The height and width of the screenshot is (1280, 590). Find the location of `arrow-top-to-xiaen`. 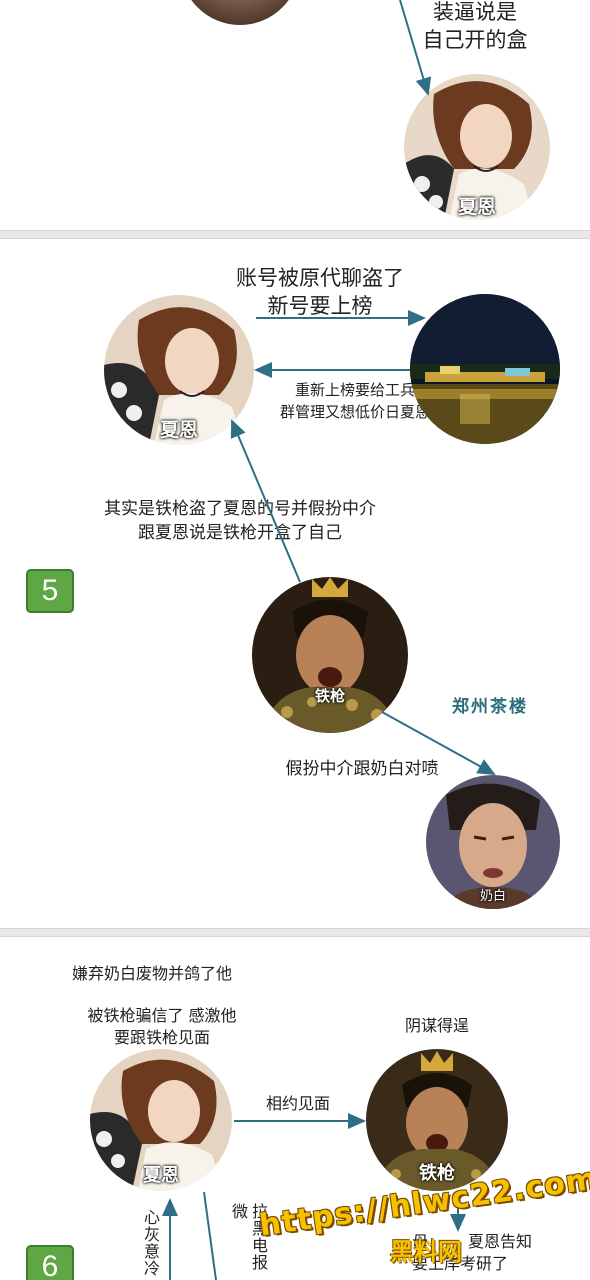

arrow-top-to-xiaen is located at coordinates (415, 48).